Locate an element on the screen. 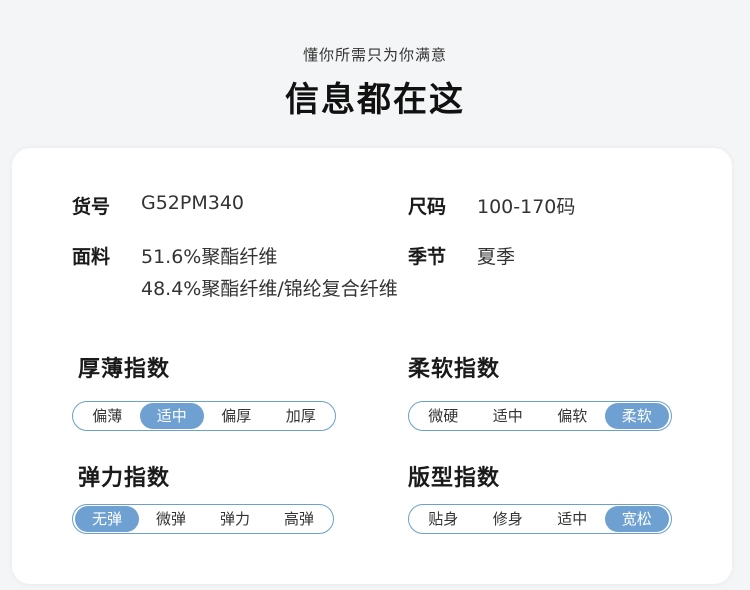  item-number-value: G52PM340 is located at coordinates (193, 203).